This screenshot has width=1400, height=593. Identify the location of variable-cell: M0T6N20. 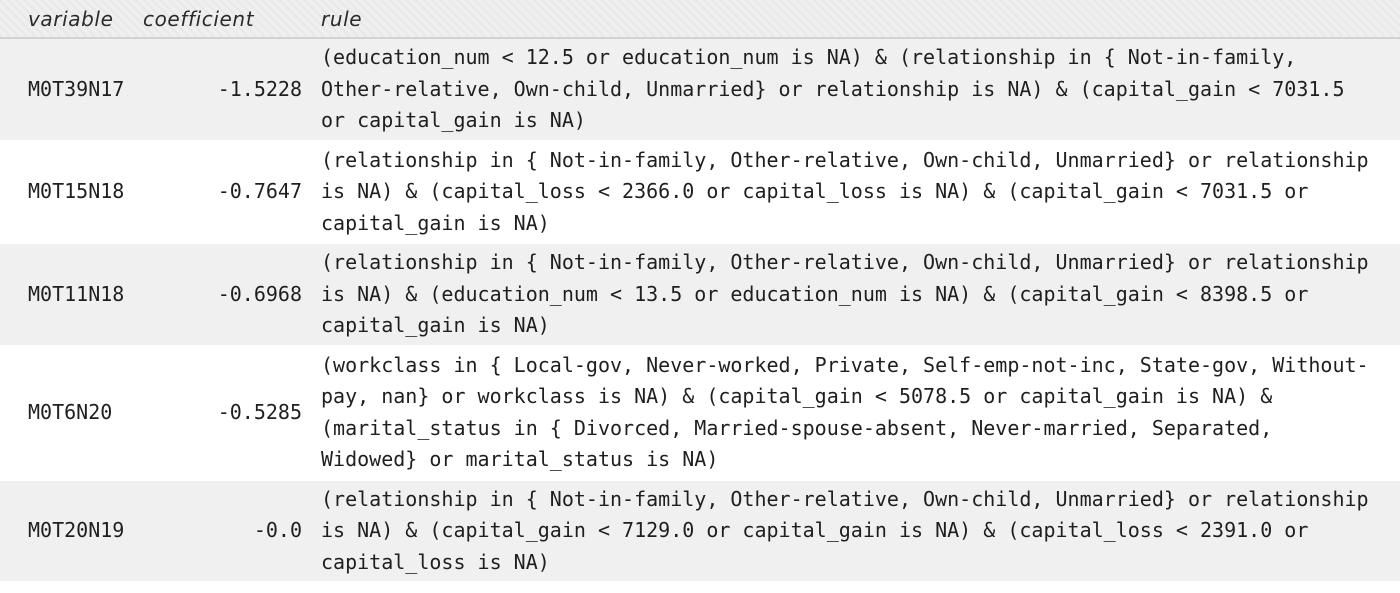
(70, 411).